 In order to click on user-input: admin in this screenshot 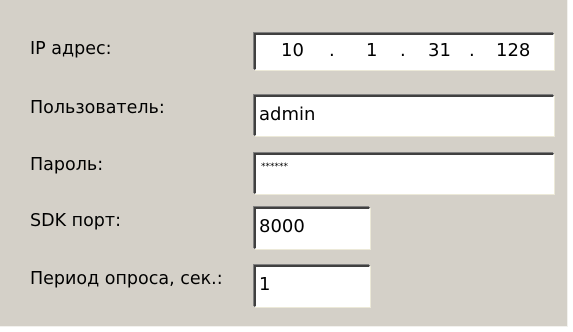, I will do `click(404, 115)`.